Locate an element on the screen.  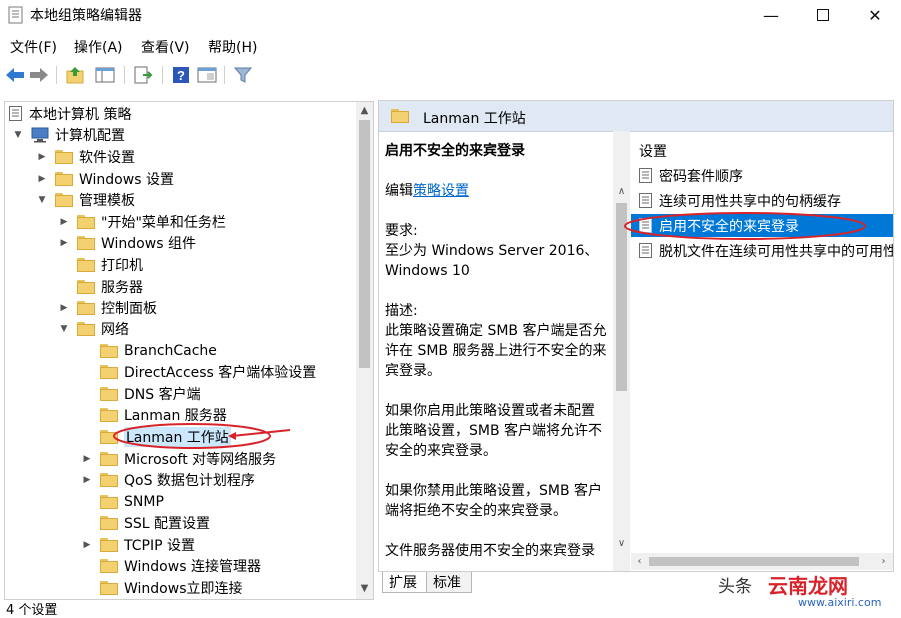
maximize-button is located at coordinates (823, 15).